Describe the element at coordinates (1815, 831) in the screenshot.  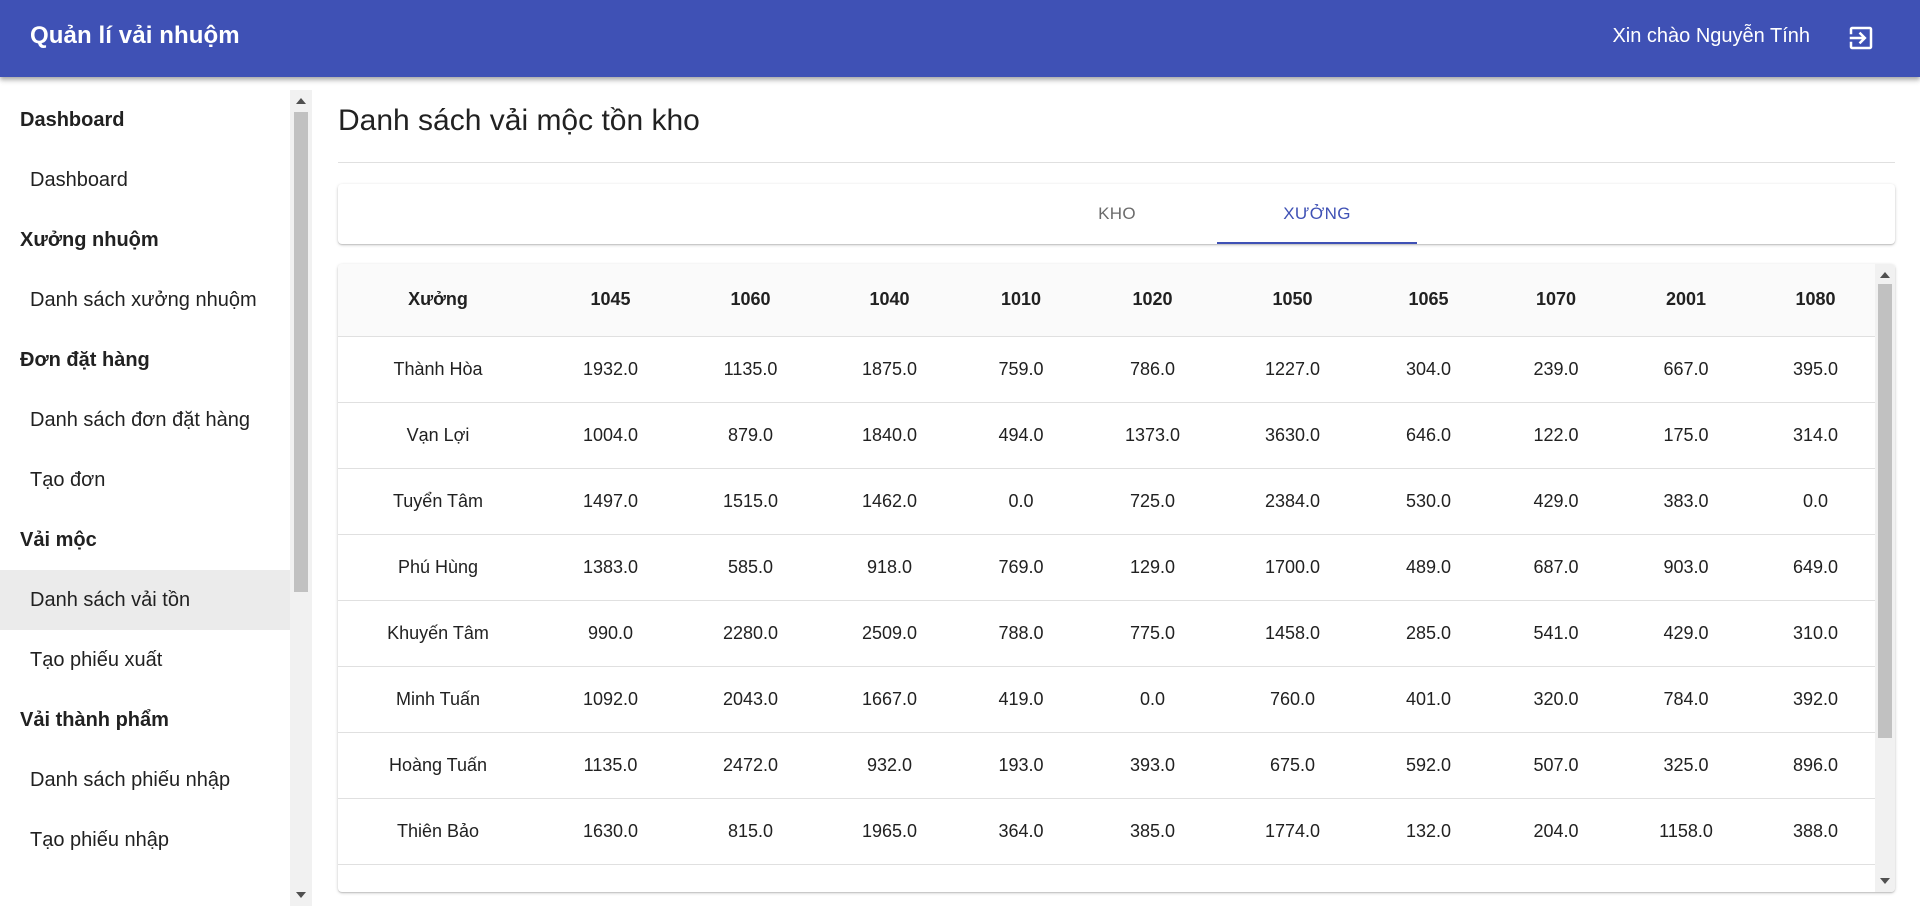
I see `quantity-cell: 388.0` at that location.